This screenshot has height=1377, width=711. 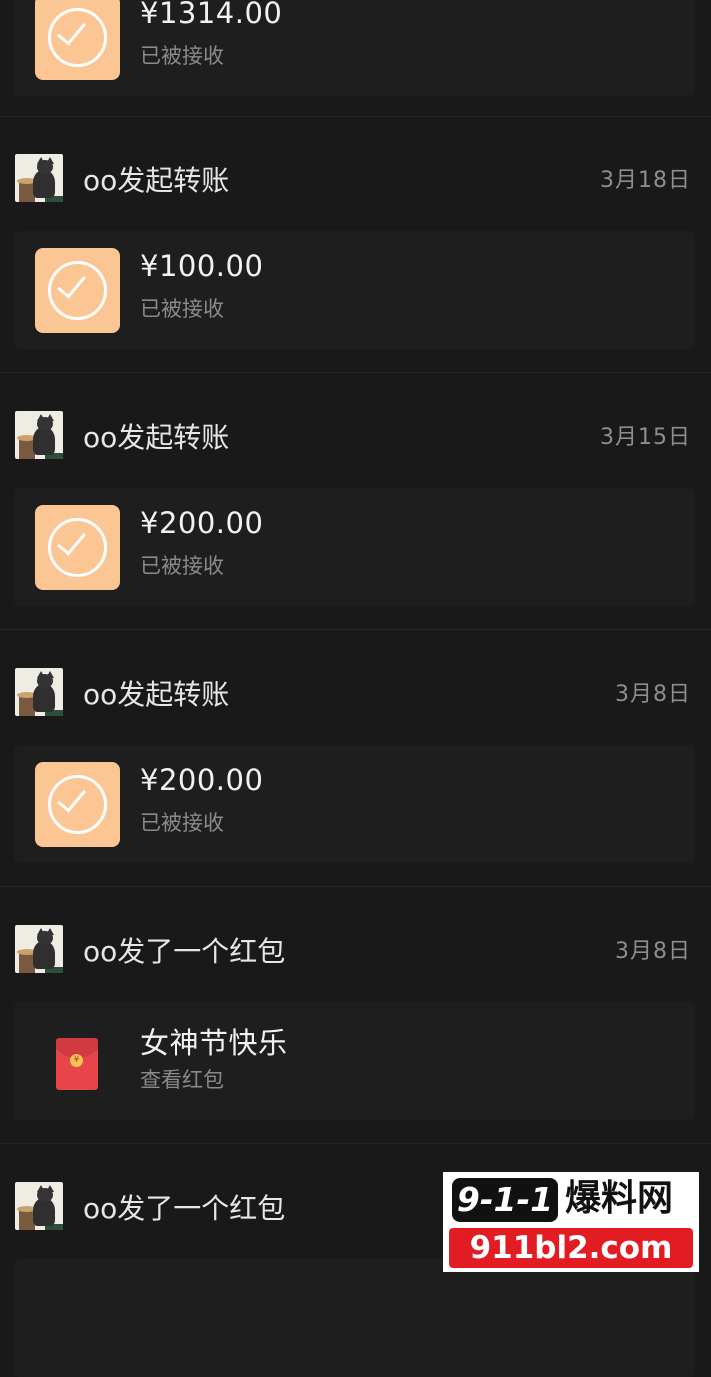 What do you see at coordinates (202, 266) in the screenshot?
I see `transfer-amount: ¥100.00` at bounding box center [202, 266].